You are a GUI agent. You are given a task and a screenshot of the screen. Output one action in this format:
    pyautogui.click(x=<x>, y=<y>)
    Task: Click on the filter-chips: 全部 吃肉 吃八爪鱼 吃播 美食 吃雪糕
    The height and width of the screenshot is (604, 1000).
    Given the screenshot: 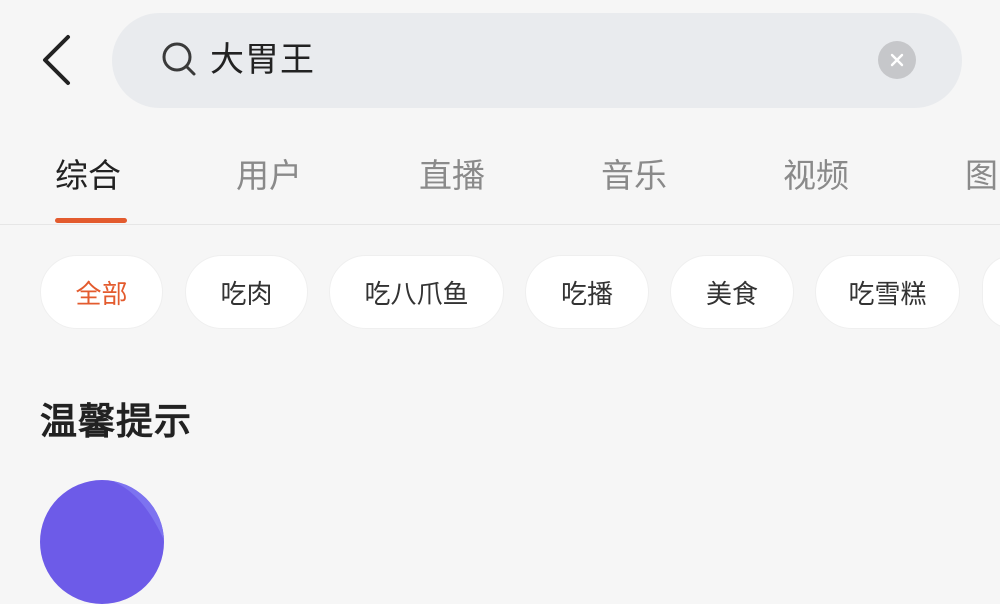 What is the action you would take?
    pyautogui.click(x=500, y=293)
    